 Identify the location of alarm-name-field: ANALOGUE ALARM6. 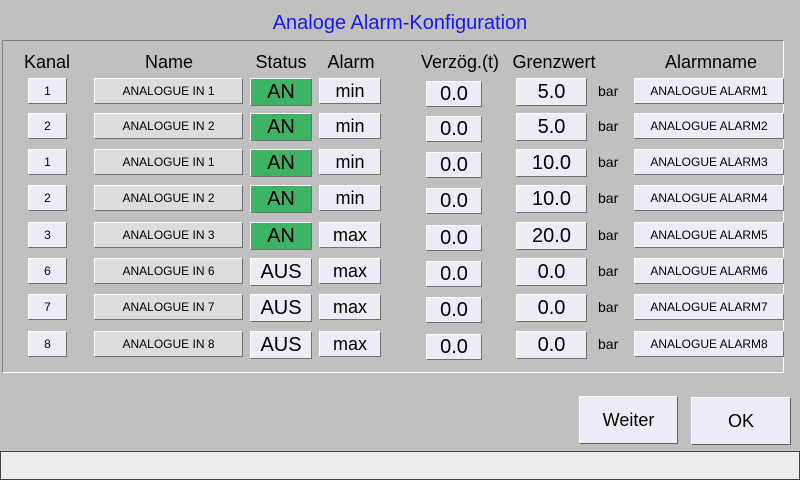
(709, 271).